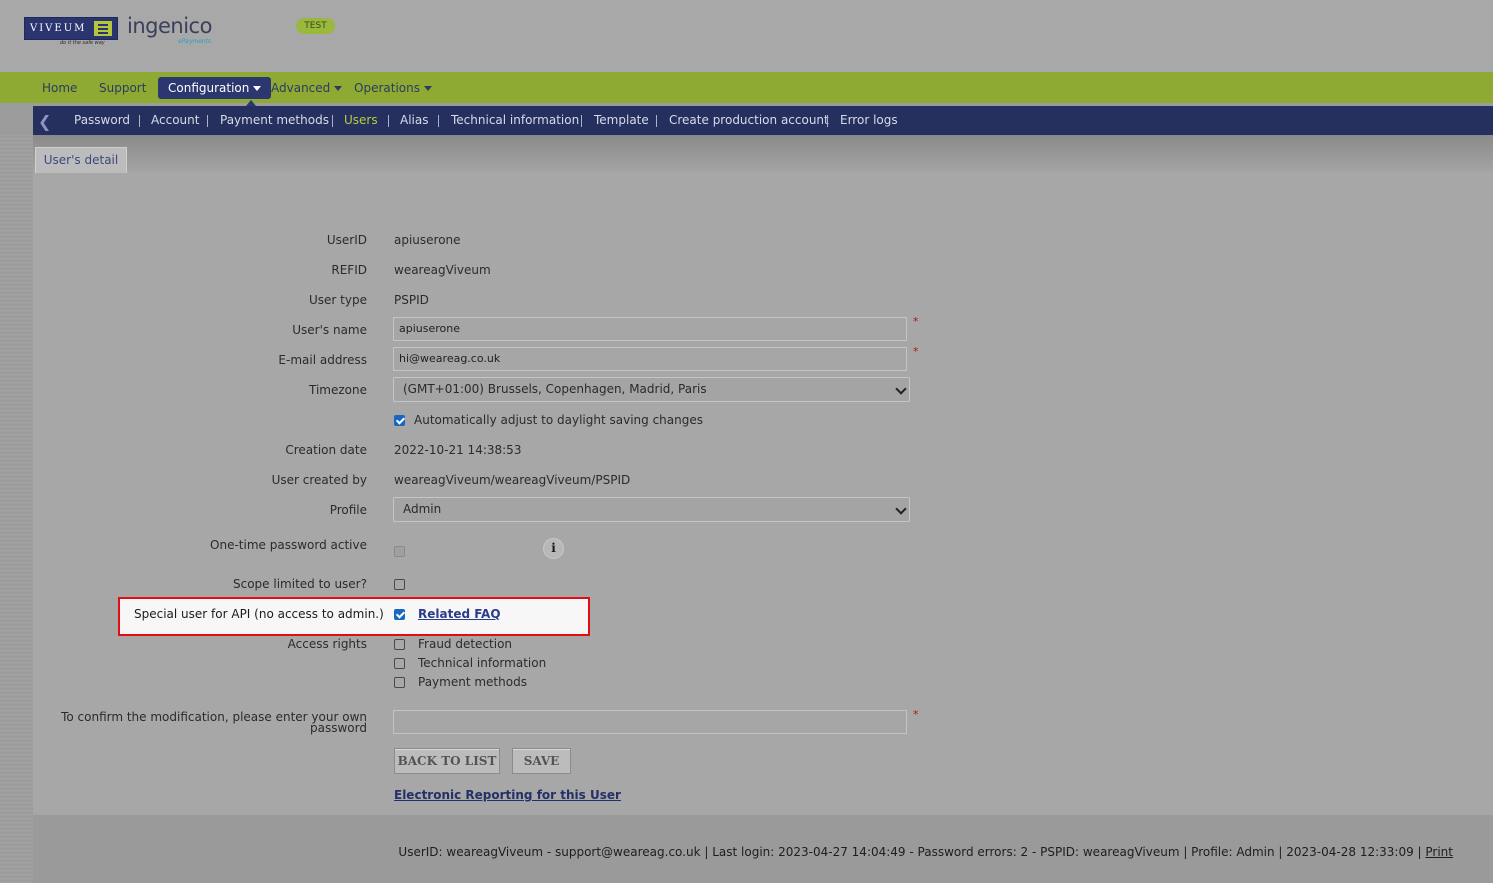 This screenshot has width=1493, height=883. Describe the element at coordinates (515, 120) in the screenshot. I see `subnav-technical-information: Technical information` at that location.